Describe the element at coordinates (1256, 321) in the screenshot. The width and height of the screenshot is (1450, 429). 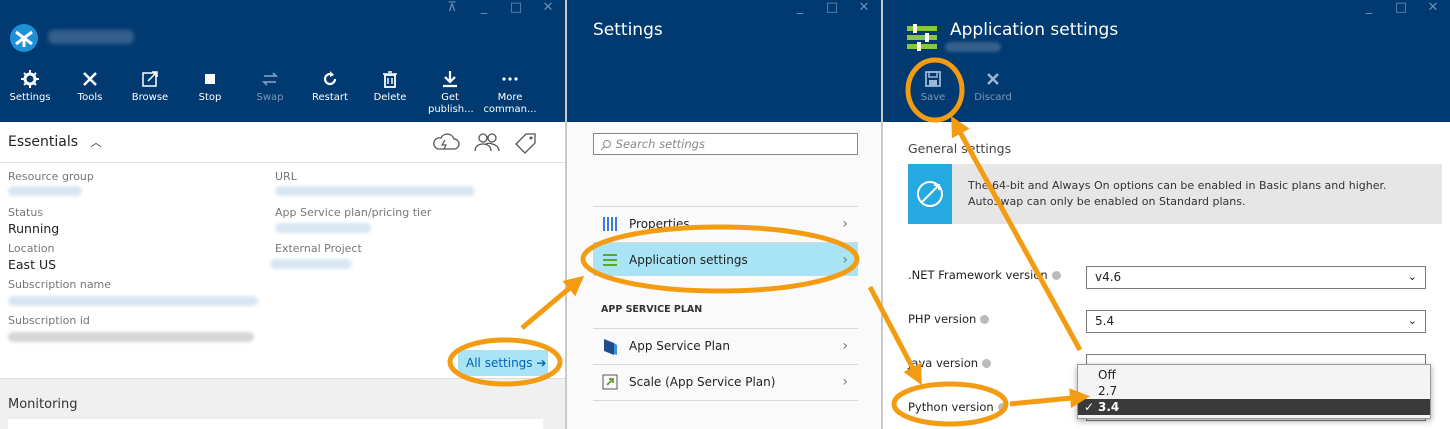
I see `php-version-select: 5.4 ⌄` at that location.